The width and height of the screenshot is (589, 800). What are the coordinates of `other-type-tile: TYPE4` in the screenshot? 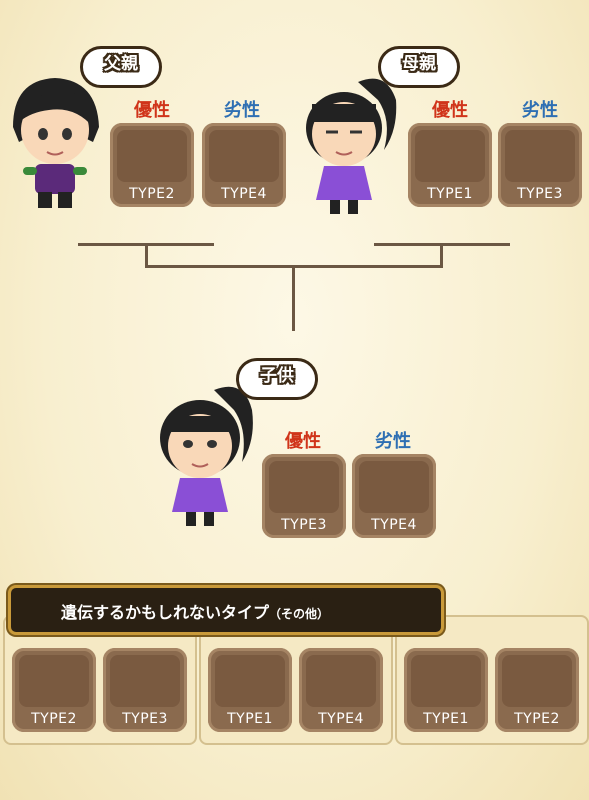 It's located at (341, 690).